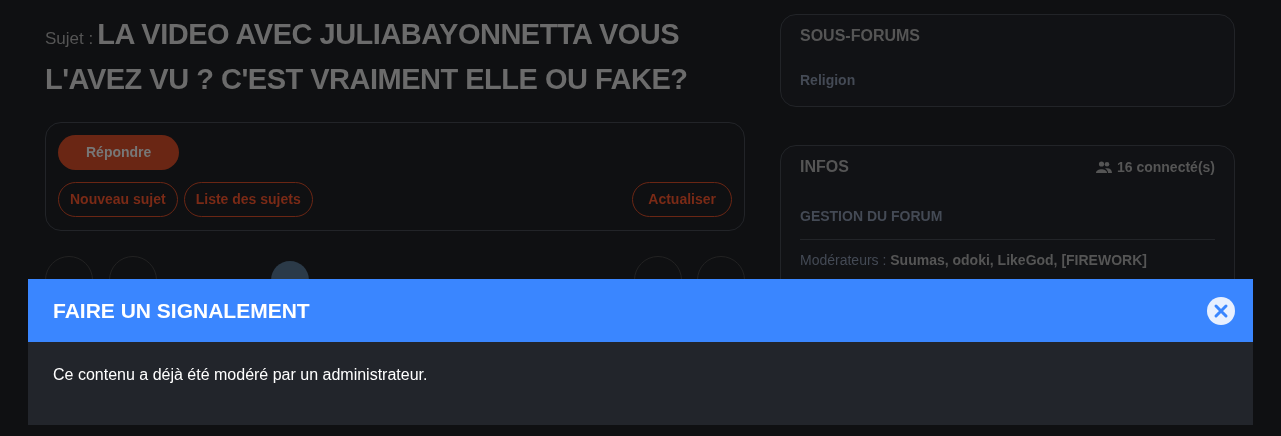 Image resolution: width=1281 pixels, height=436 pixels. What do you see at coordinates (181, 310) in the screenshot?
I see `modal-title: FAIRE UN SIGNALEMENT` at bounding box center [181, 310].